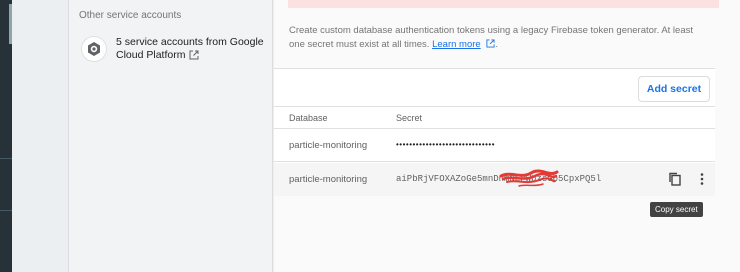 Image resolution: width=740 pixels, height=272 pixels. Describe the element at coordinates (675, 179) in the screenshot. I see `copy-icon` at that location.